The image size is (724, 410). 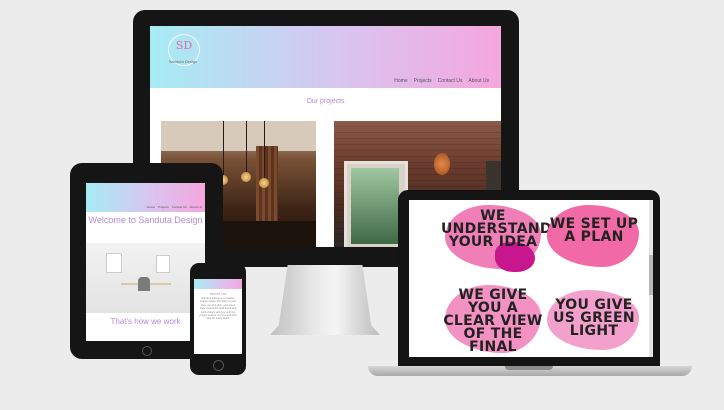 What do you see at coordinates (145, 220) in the screenshot?
I see `tablet-welcome-heading: Welcome to Sanduta Design` at bounding box center [145, 220].